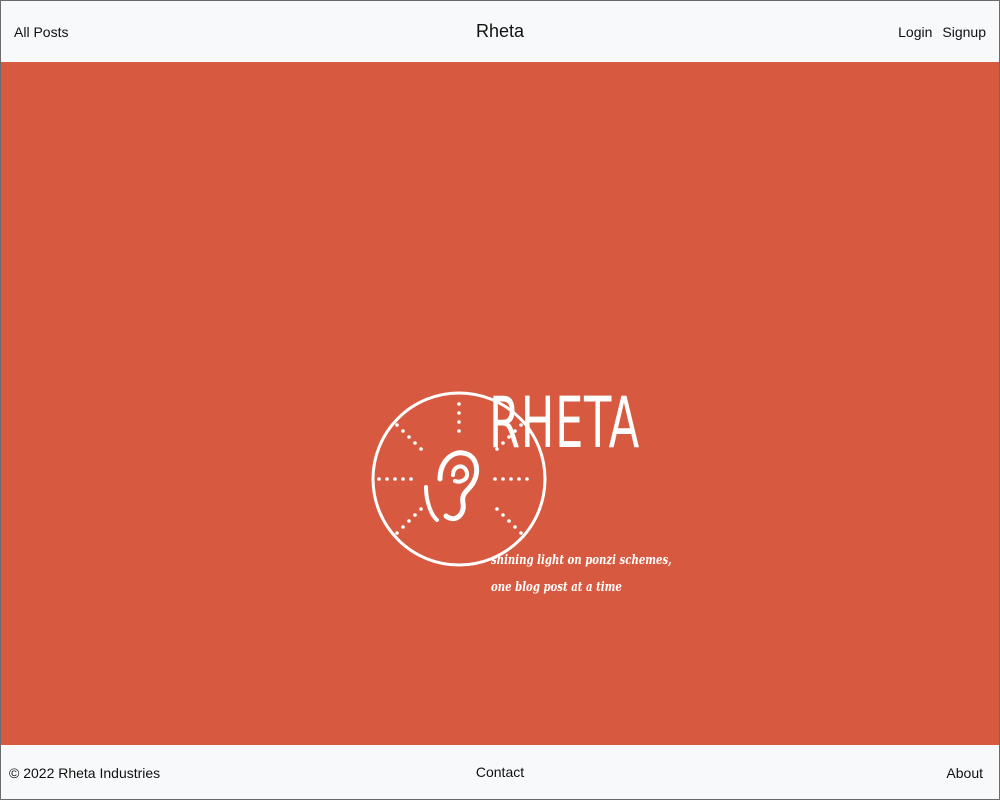 Image resolution: width=1000 pixels, height=800 pixels. What do you see at coordinates (556, 587) in the screenshot?
I see `logo-tagline-line2: one blog post at a time` at bounding box center [556, 587].